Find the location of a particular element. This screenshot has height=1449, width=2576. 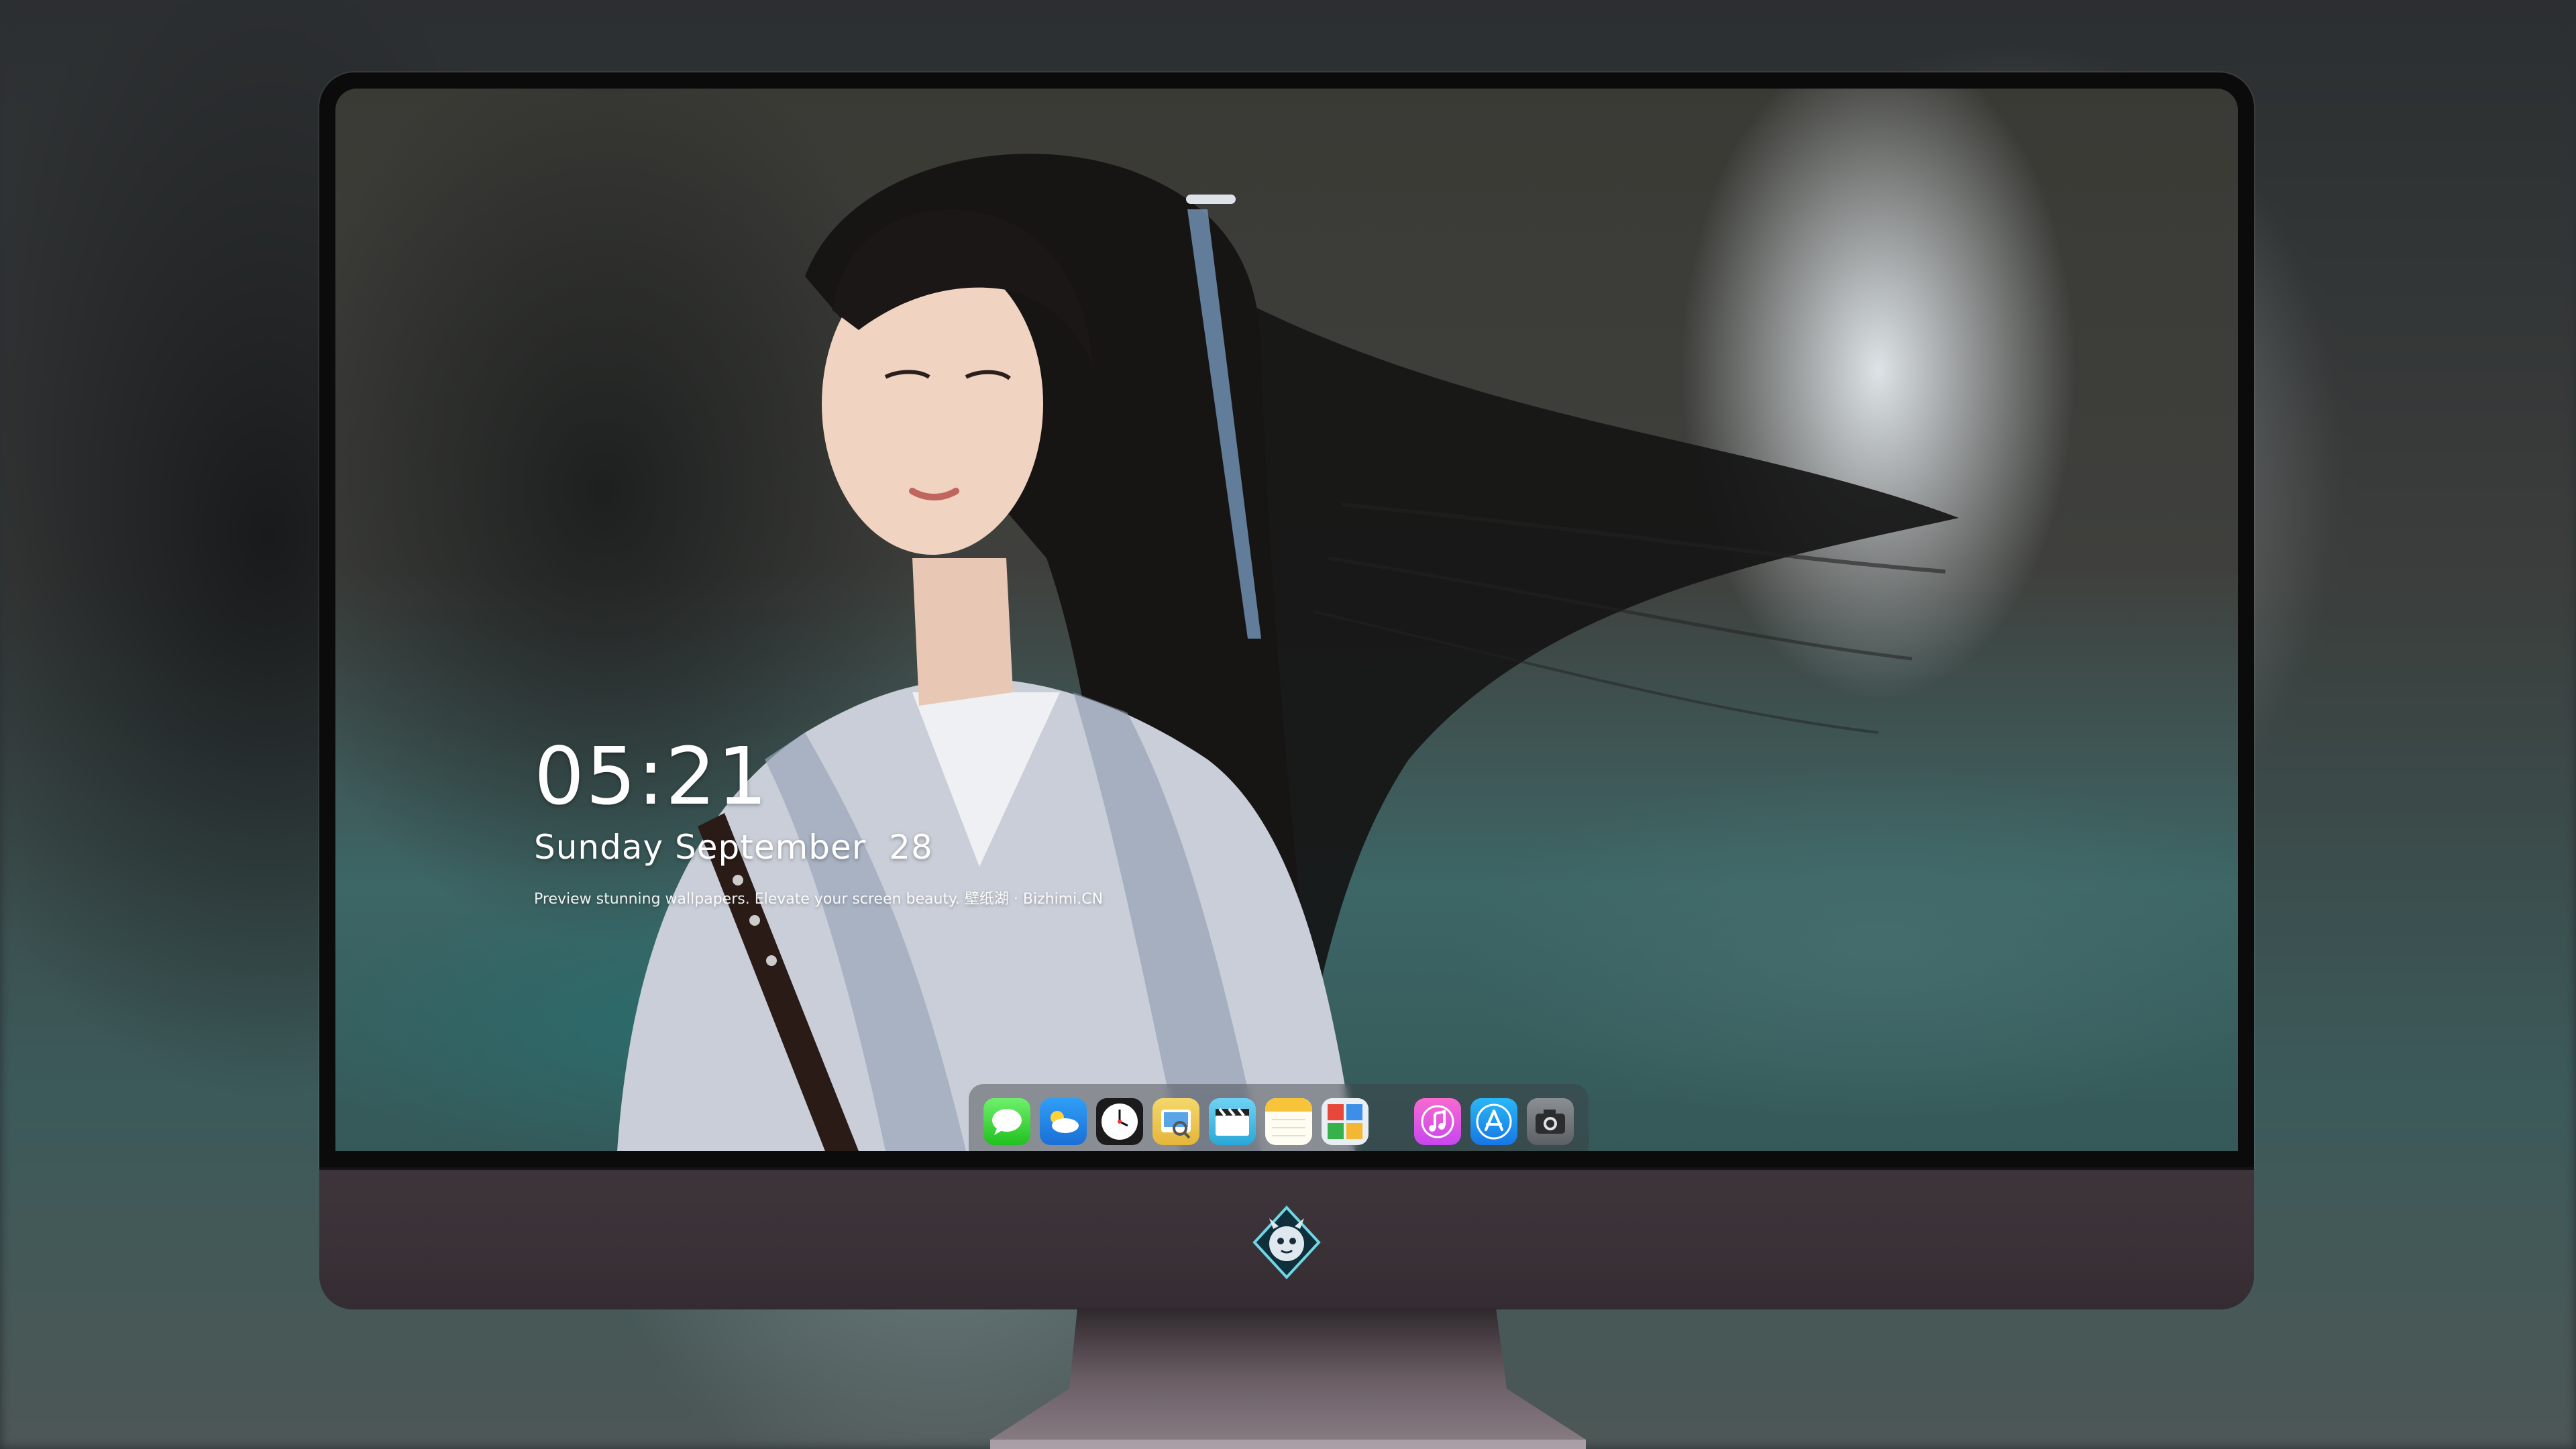

weather-icon is located at coordinates (1063, 1121).